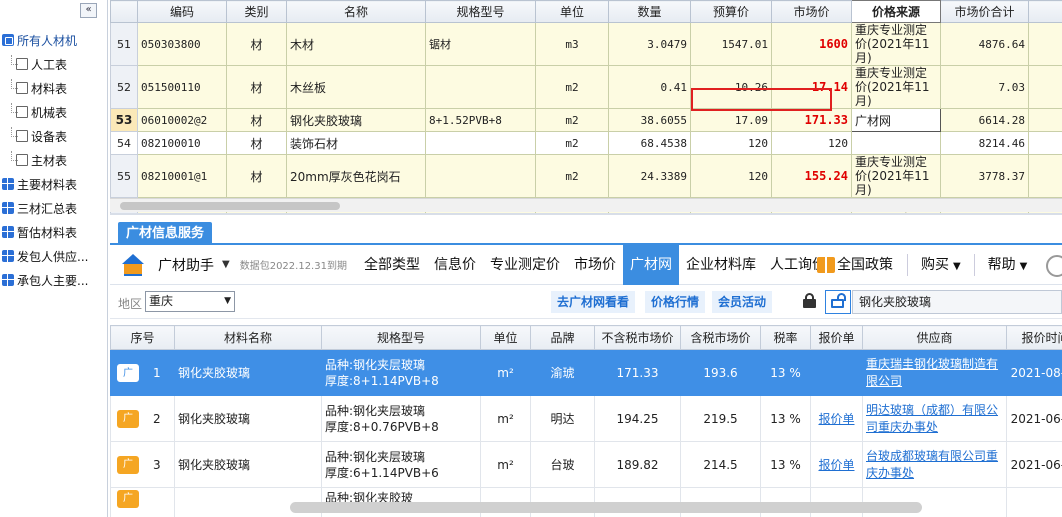 The height and width of the screenshot is (517, 1062). What do you see at coordinates (248, 337) in the screenshot?
I see `column-header: 材料名称` at bounding box center [248, 337].